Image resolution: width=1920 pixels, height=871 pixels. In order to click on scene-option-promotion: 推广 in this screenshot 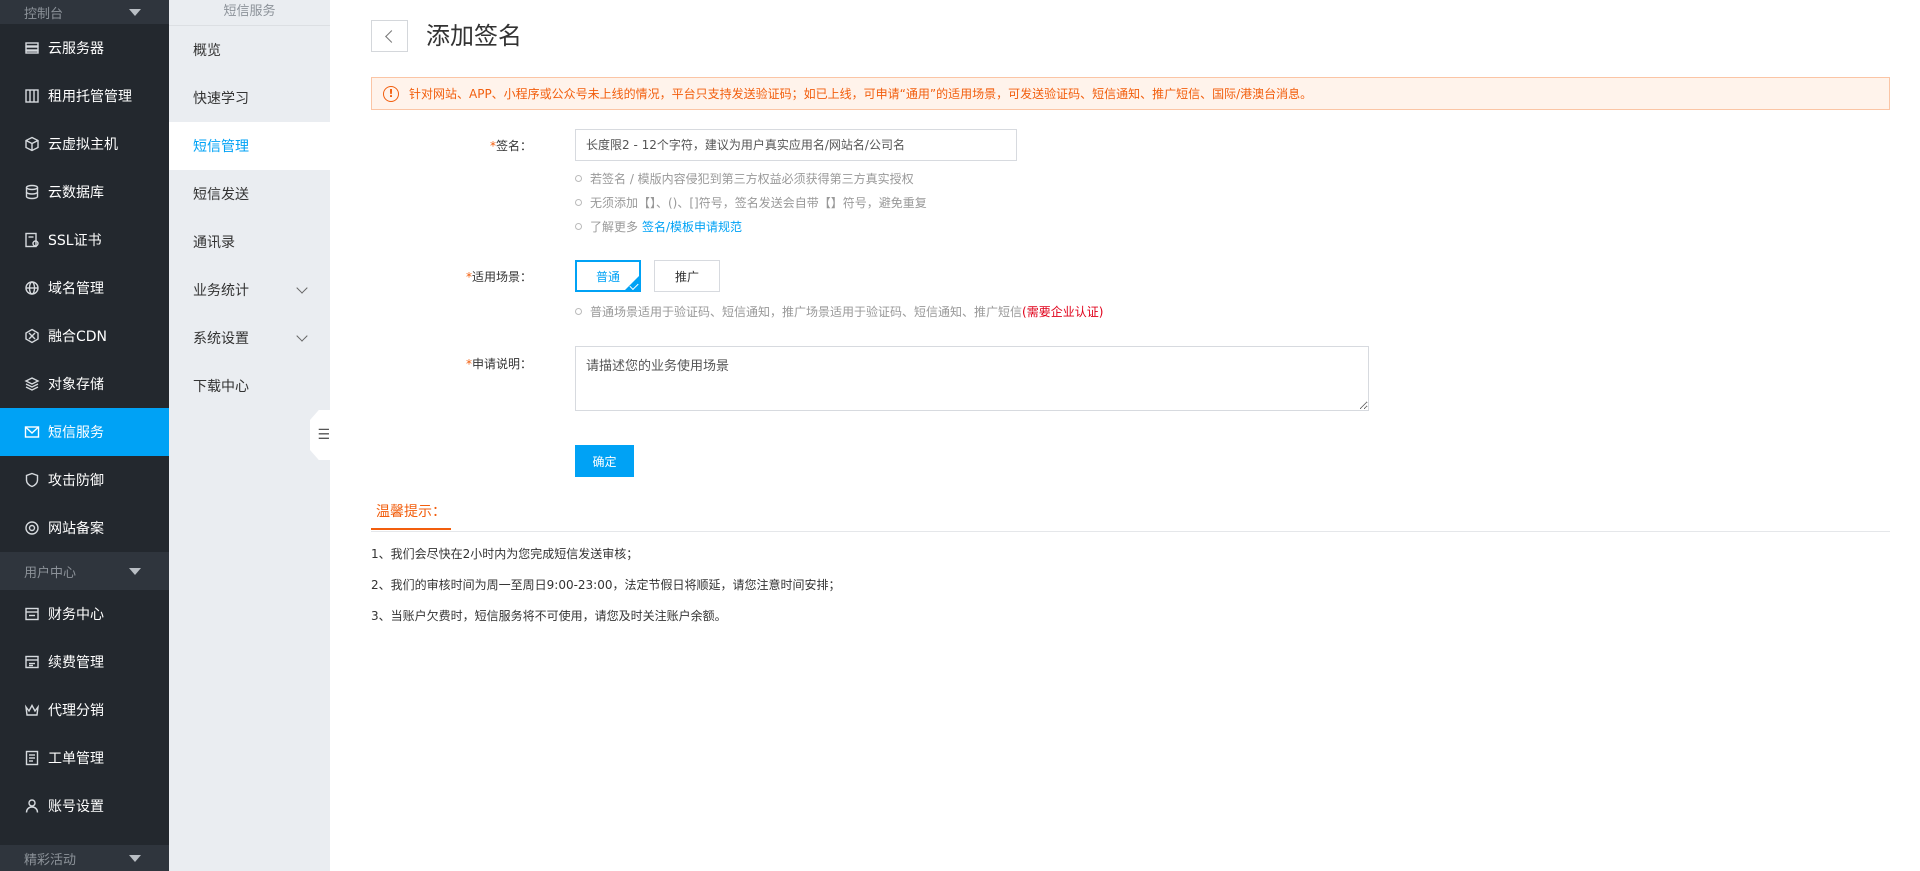, I will do `click(687, 276)`.